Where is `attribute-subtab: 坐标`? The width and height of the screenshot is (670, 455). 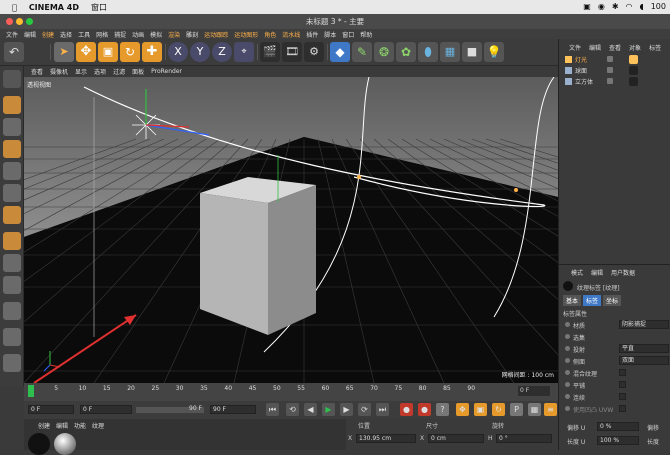
attribute-subtab: 坐标 is located at coordinates (612, 300).